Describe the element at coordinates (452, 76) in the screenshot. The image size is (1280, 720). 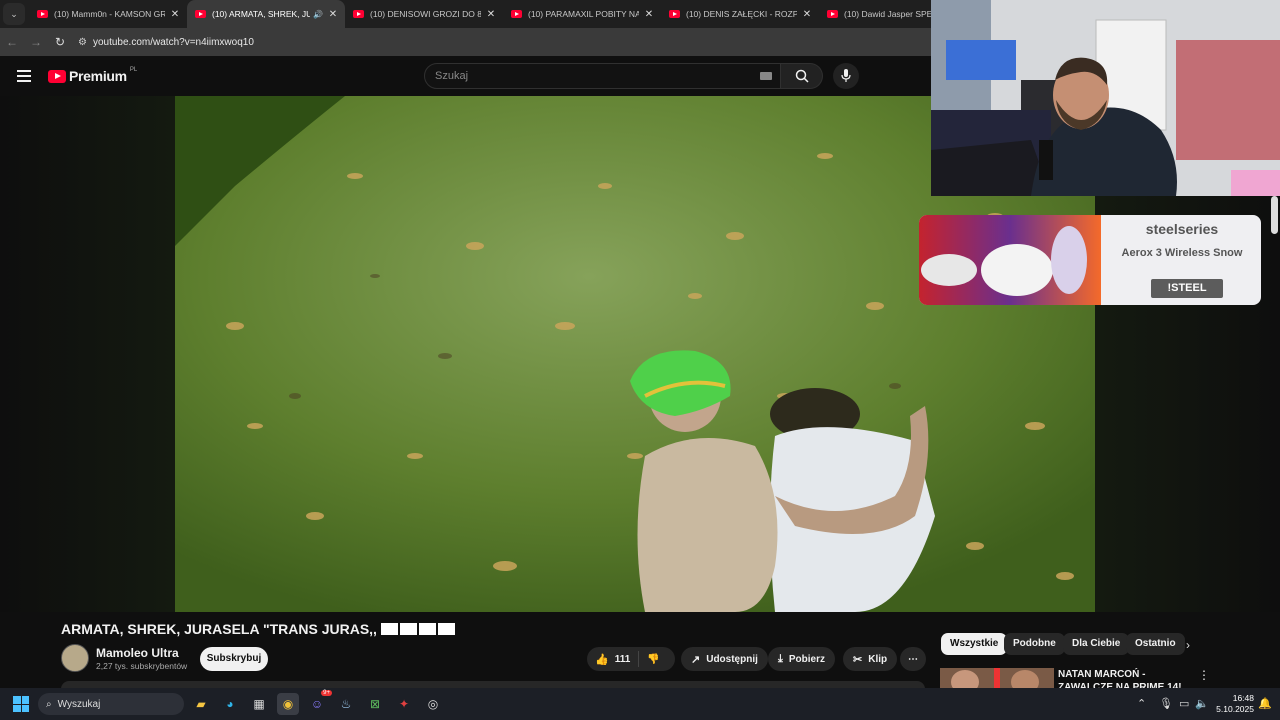
I see `search-placeholder: Szukaj` at that location.